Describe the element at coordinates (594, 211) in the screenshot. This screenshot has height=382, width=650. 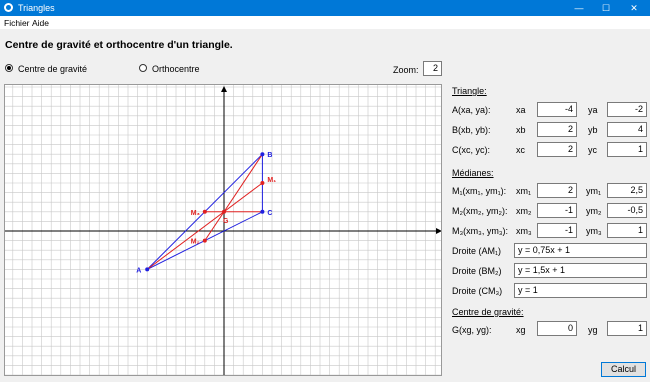
I see `ym2-label: ym₂` at that location.